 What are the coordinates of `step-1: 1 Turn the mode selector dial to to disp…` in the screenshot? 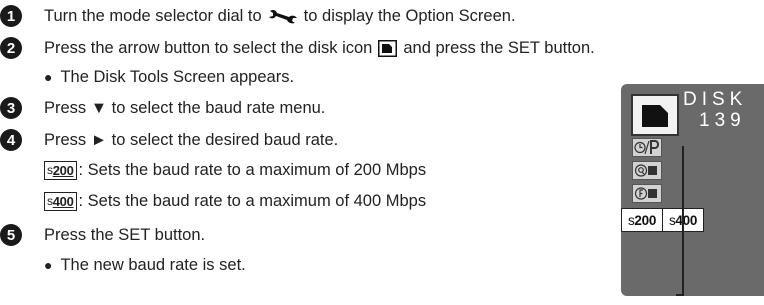 It's located at (258, 16).